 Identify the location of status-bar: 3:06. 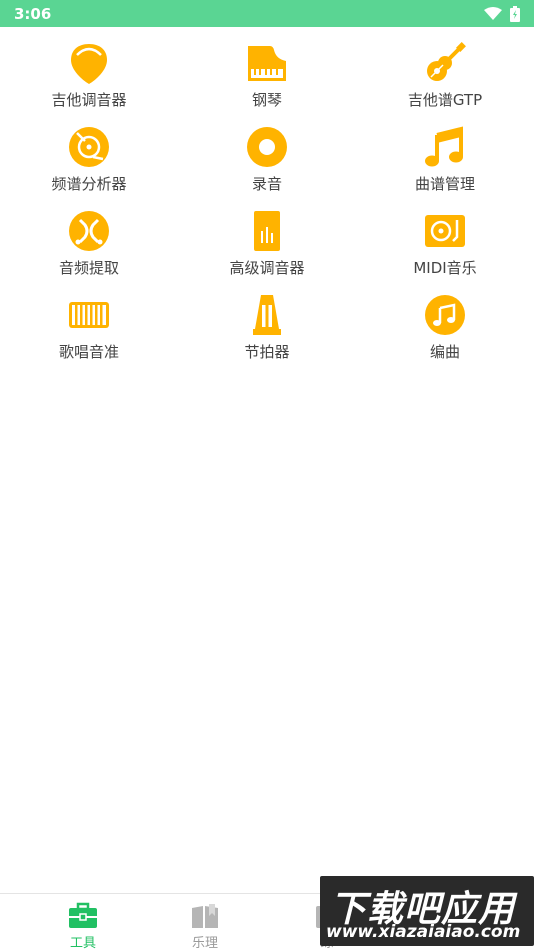
(267, 13).